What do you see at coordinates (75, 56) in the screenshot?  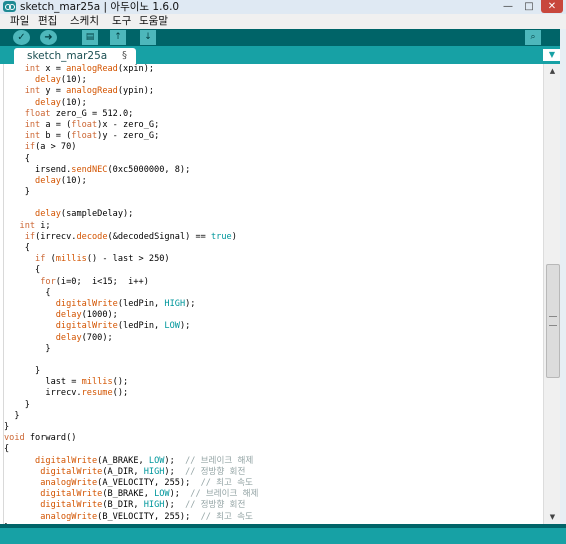 I see `tab-sketch: sketch_mar25a §` at bounding box center [75, 56].